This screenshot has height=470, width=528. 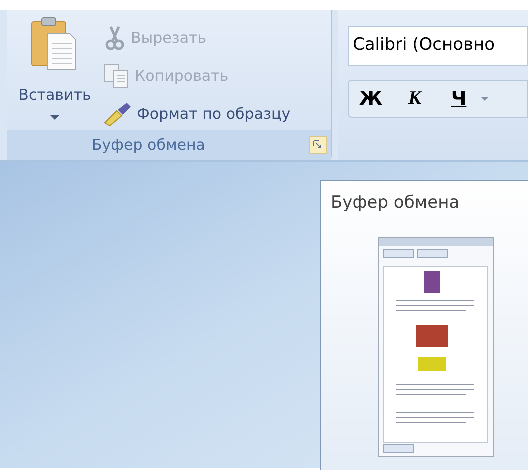 I want to click on command-button: Формат по образцу, so click(x=197, y=114).